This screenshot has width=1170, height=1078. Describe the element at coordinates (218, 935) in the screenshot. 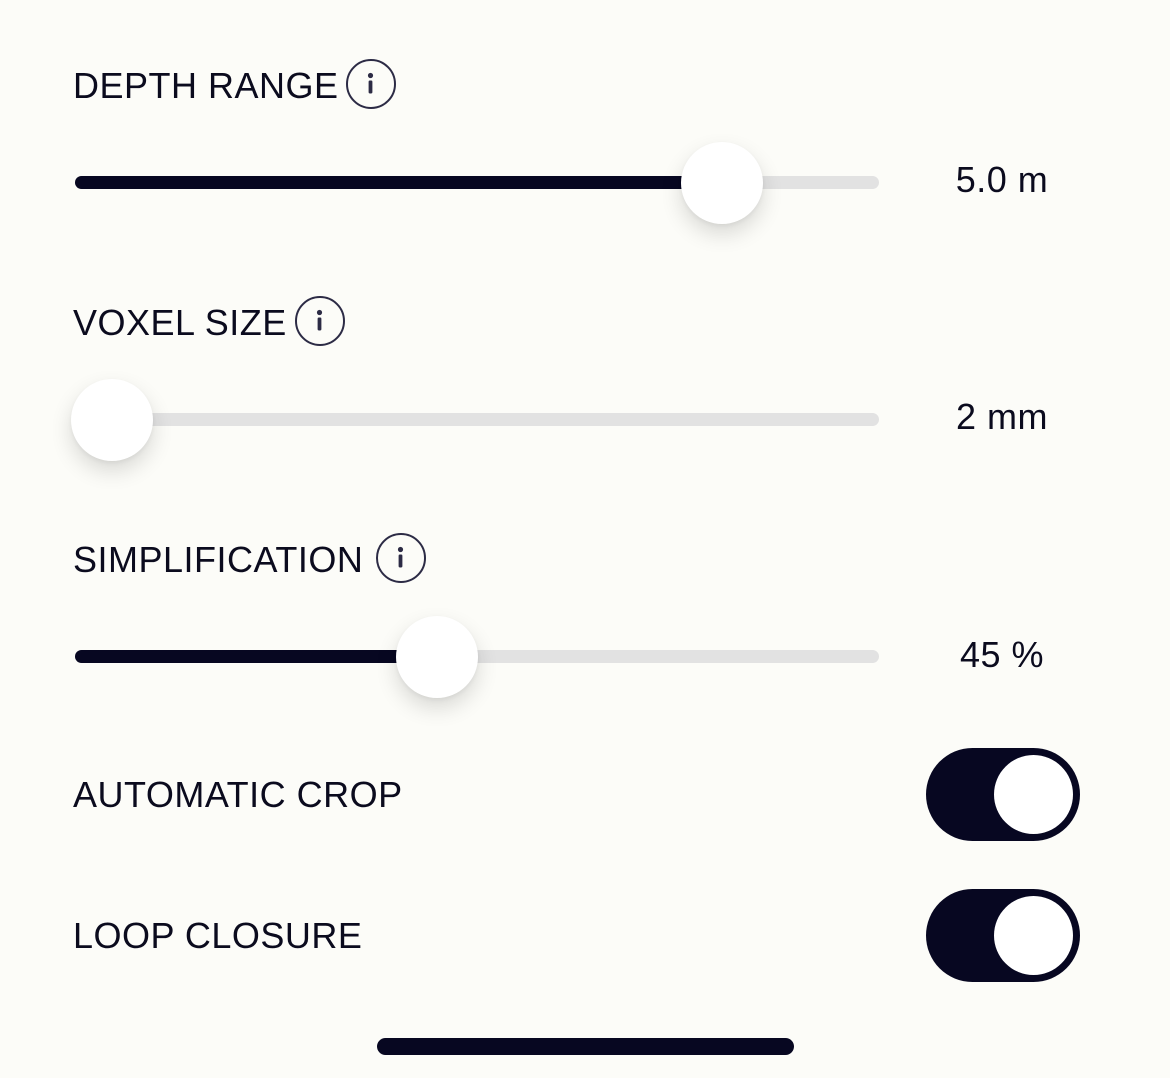

I see `loop-closure-label: LOOP CLOSURE` at that location.